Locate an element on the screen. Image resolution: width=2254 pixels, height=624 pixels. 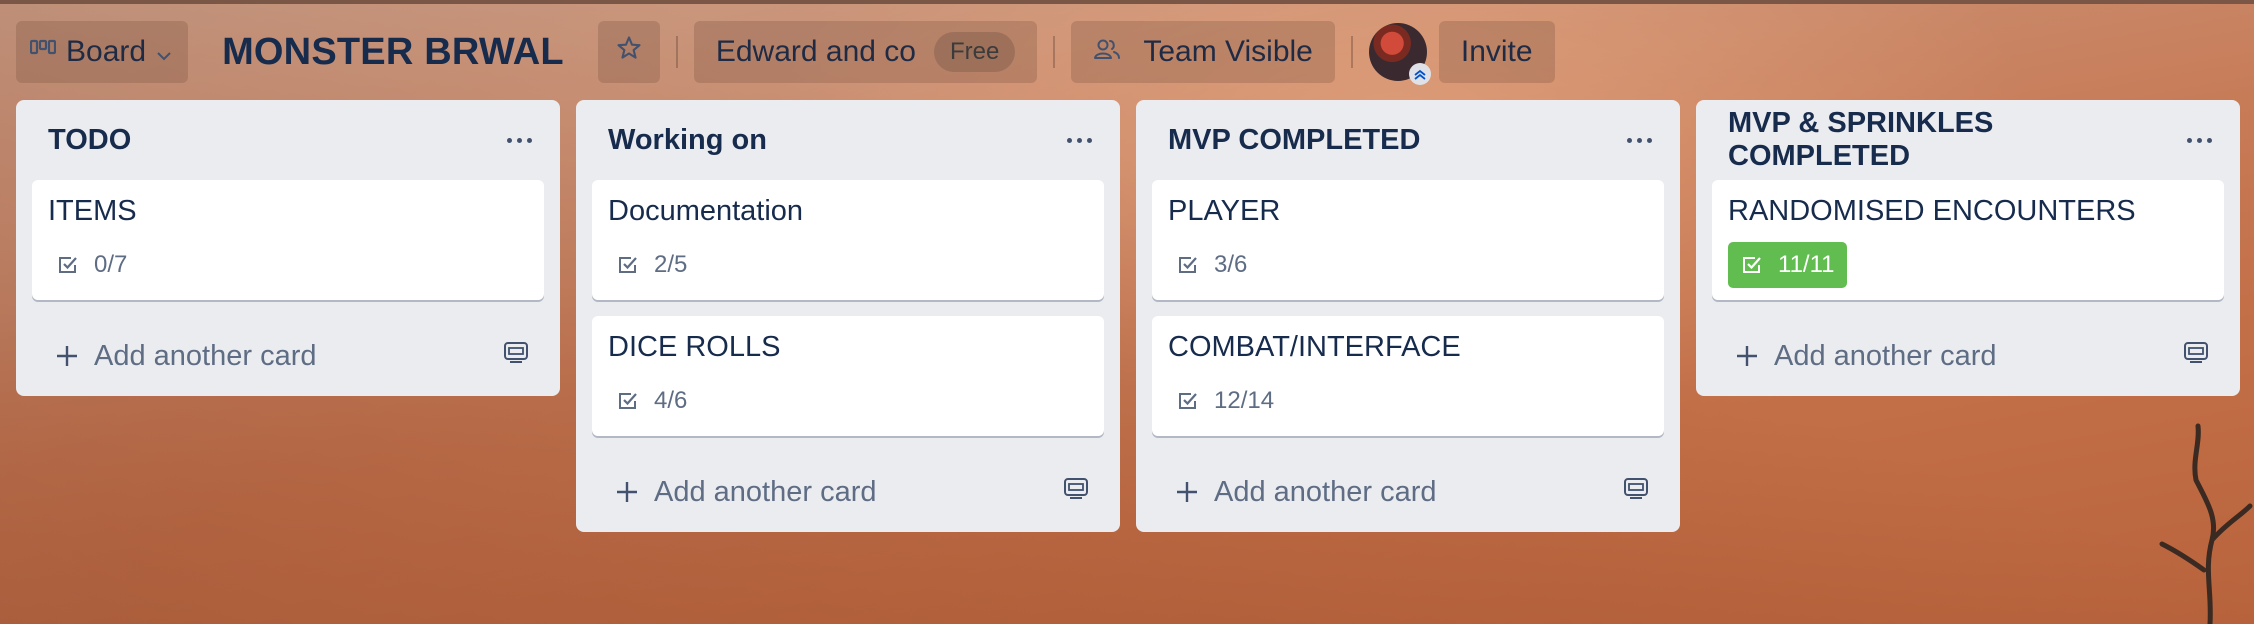
checklist-badge: 3/6 is located at coordinates (1211, 265).